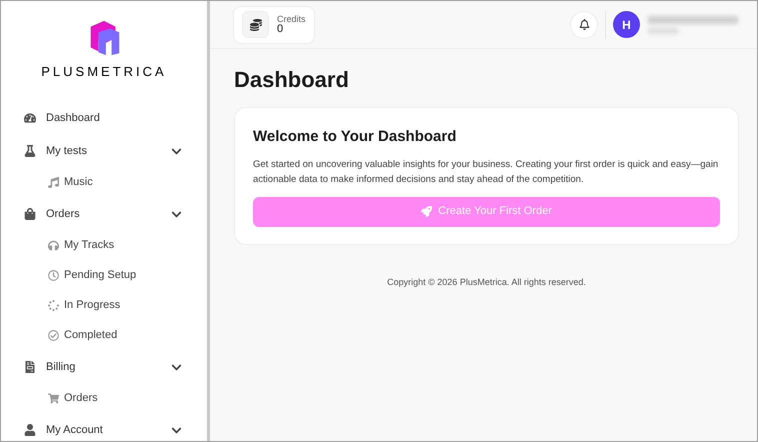 This screenshot has width=758, height=442. I want to click on bag-icon, so click(30, 214).